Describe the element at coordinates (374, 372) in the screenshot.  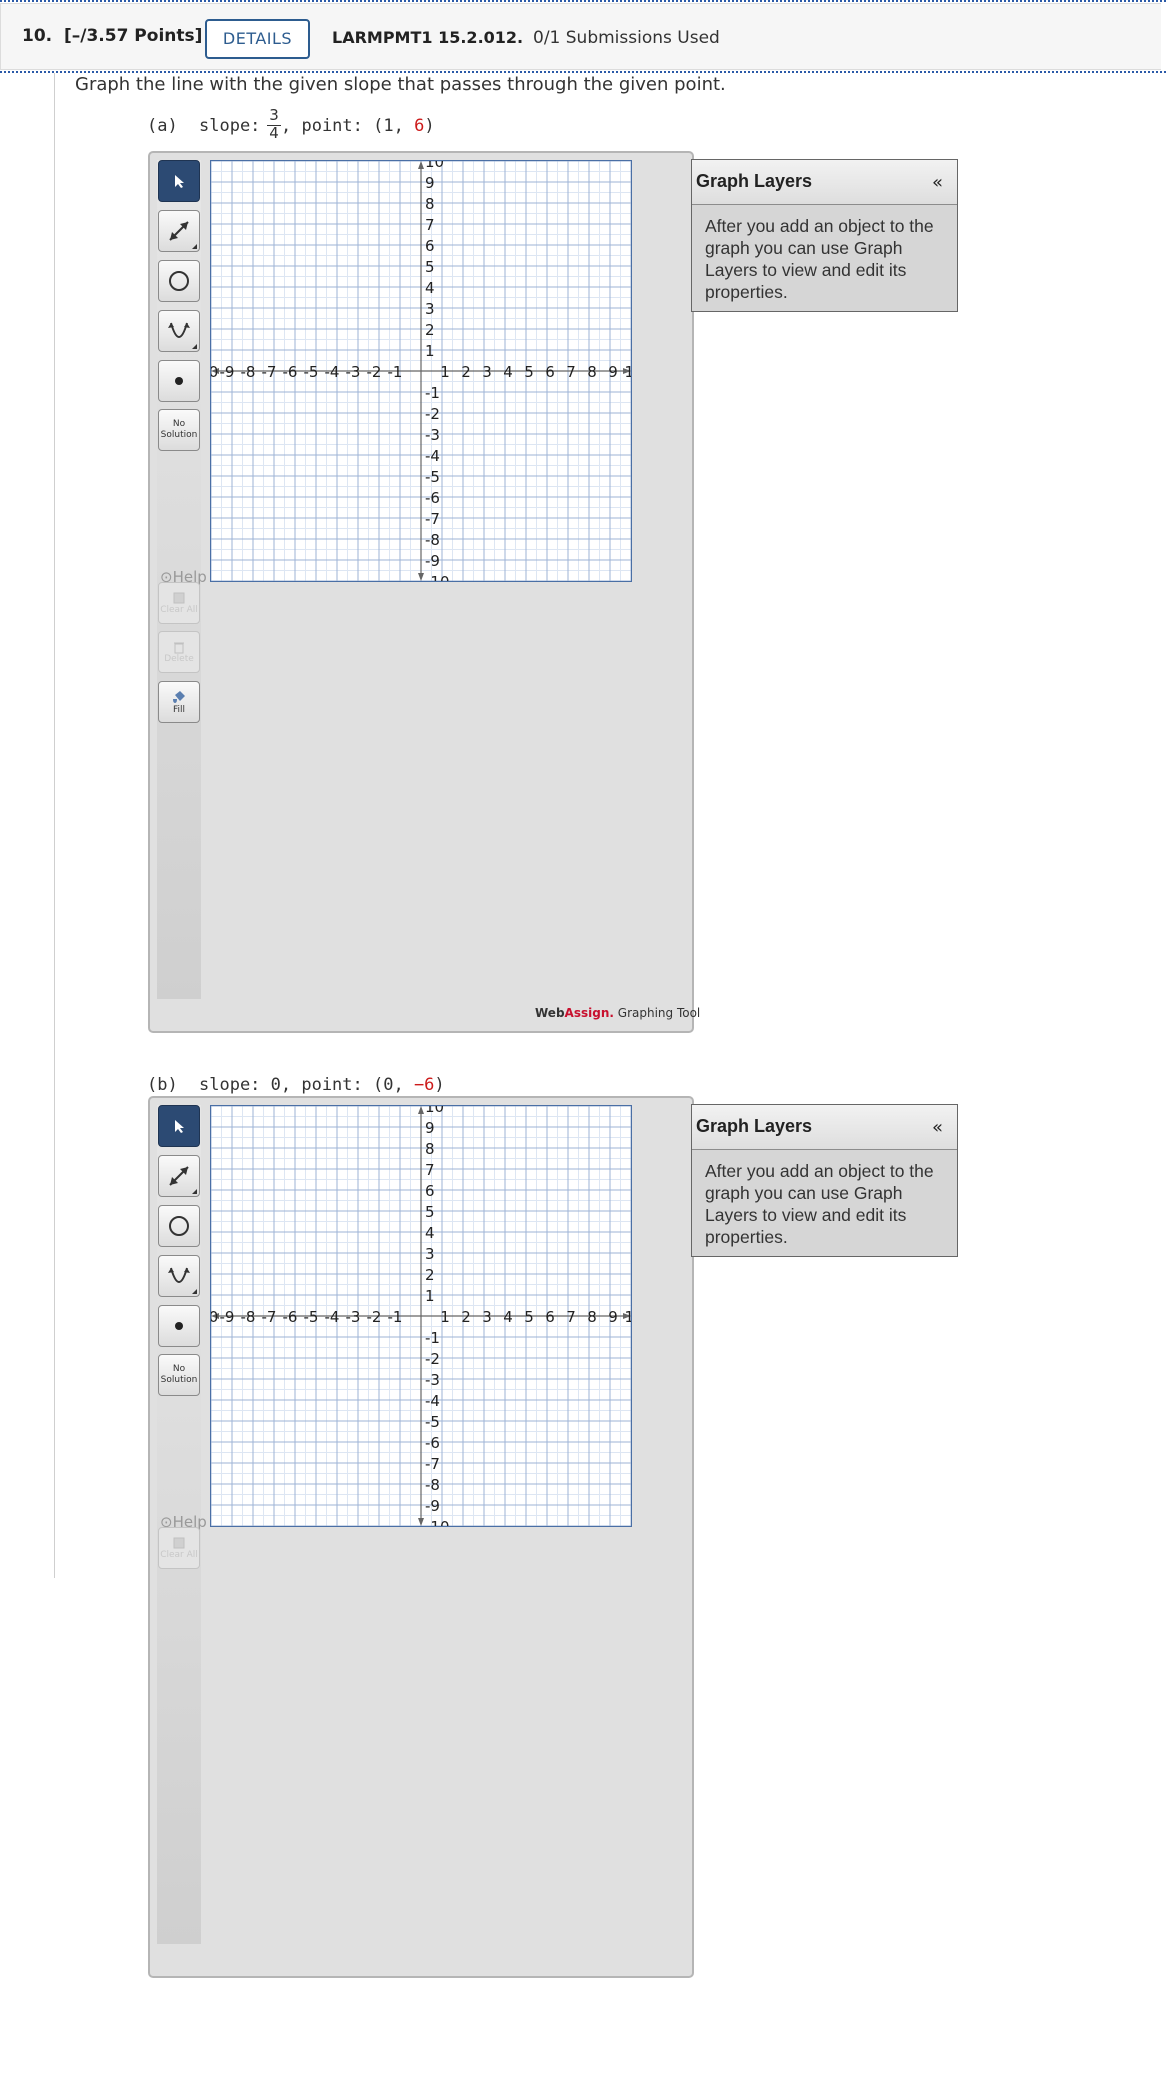
I see `x-tick-label: -2` at that location.